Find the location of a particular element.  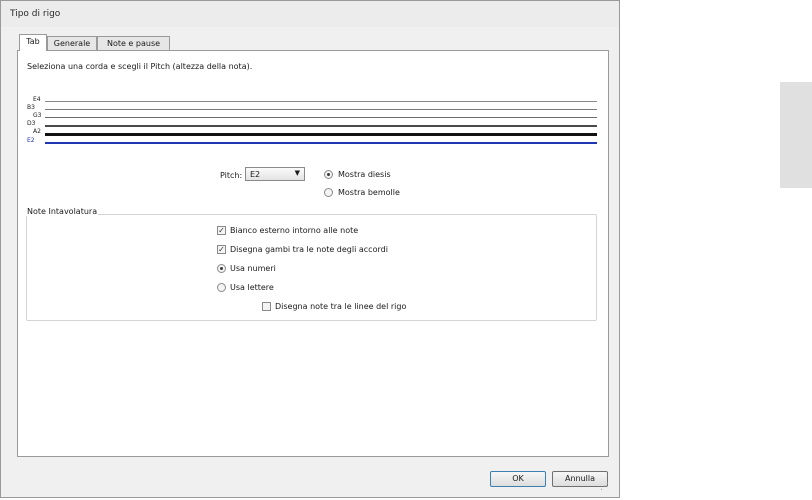

tab-staff: E4 B3 G3 D3 A2 E2 is located at coordinates (313, 121).